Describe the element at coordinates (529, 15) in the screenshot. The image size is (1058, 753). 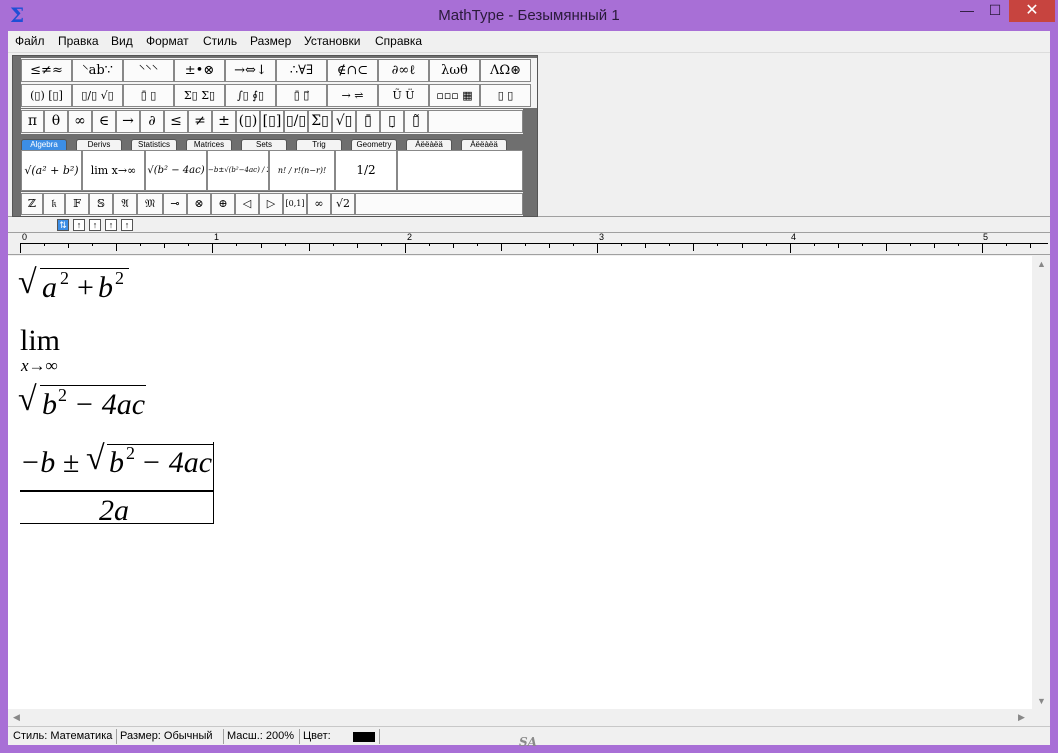
I see `title-bar: Σ MathType - Безымянный 1 — ☐ ✕` at that location.